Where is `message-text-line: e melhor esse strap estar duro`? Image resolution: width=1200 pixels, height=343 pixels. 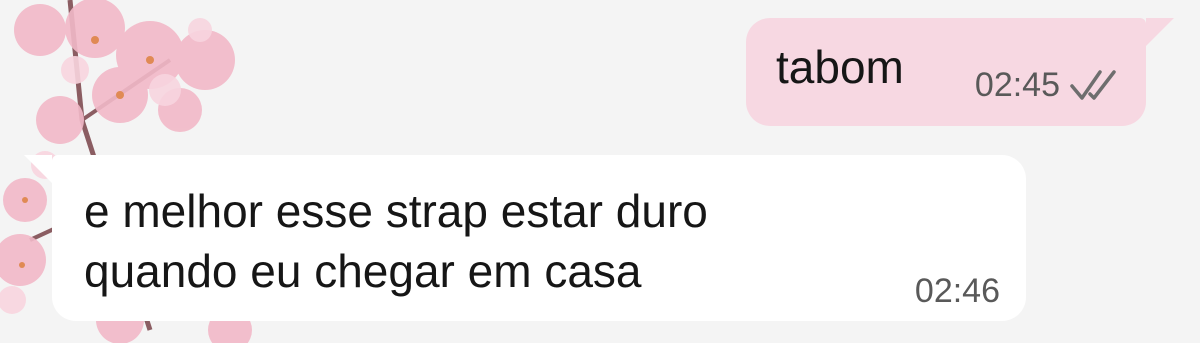 message-text-line: e melhor esse strap estar duro is located at coordinates (396, 211).